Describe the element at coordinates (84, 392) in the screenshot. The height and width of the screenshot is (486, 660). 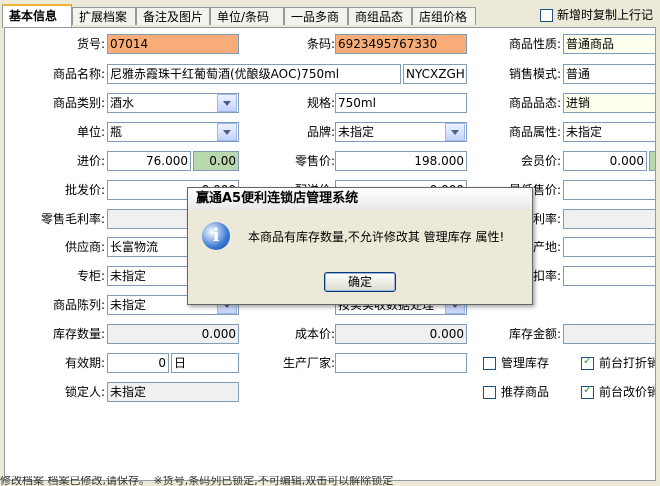
I see `locker-label: 锁定人:` at that location.